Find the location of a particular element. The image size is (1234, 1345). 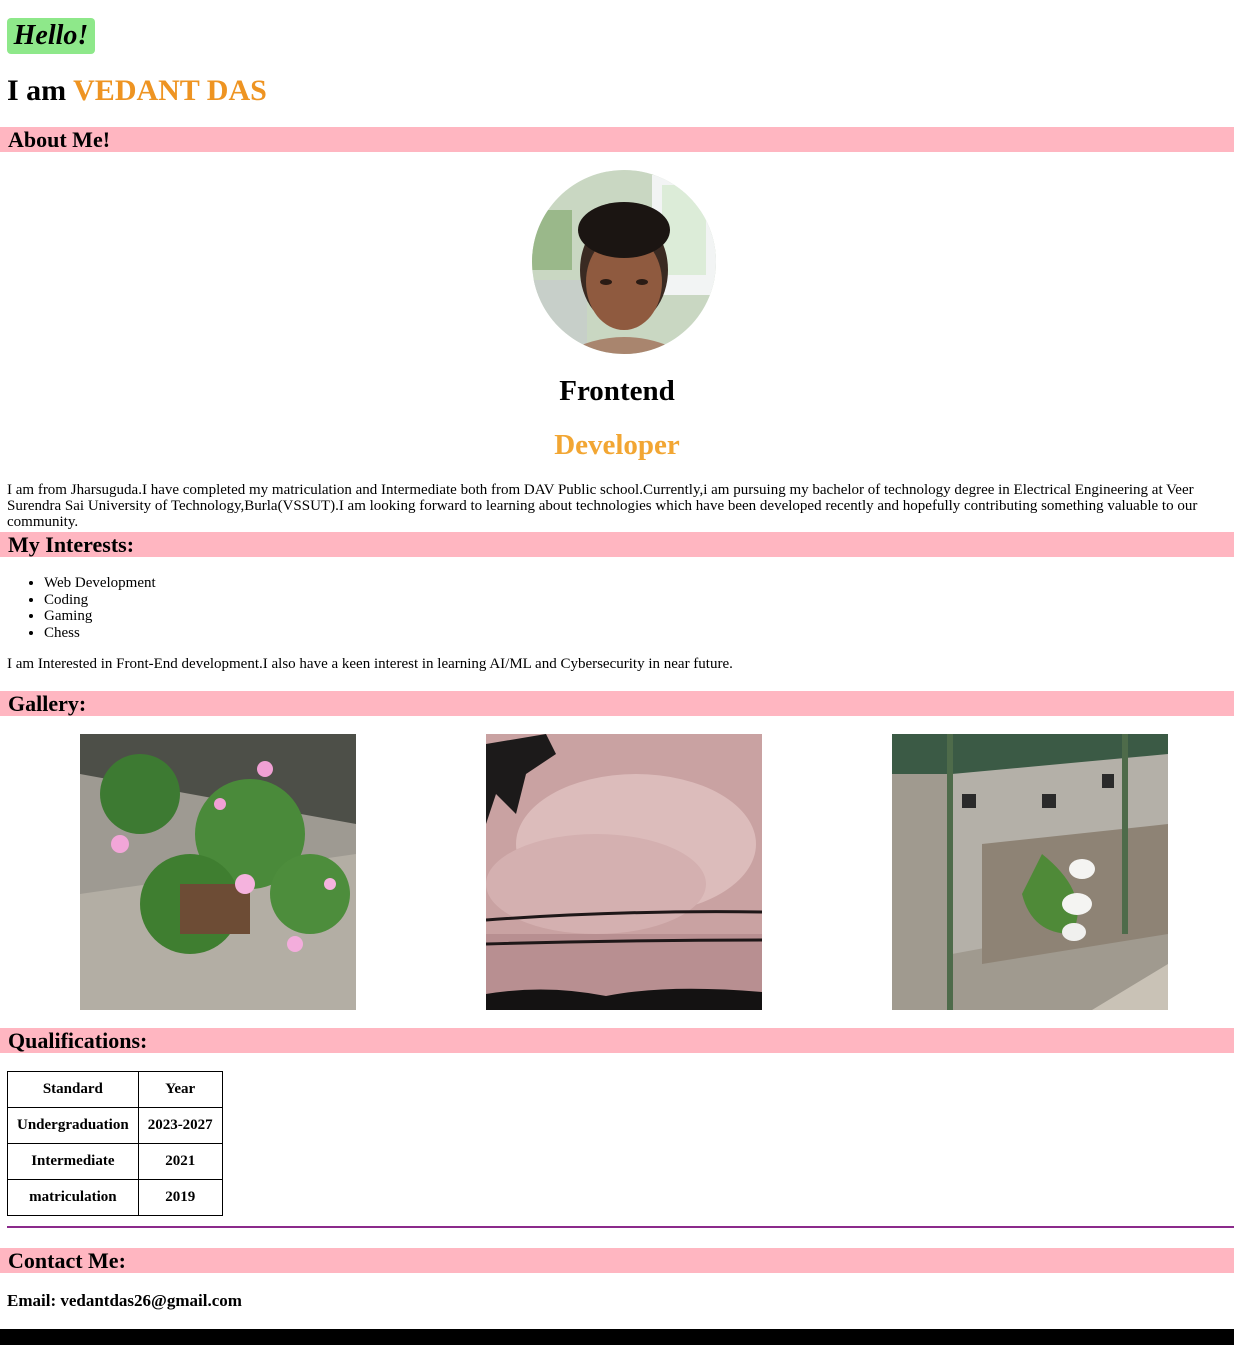

table-row: Undergraduation 2023-2027 is located at coordinates (115, 1125).